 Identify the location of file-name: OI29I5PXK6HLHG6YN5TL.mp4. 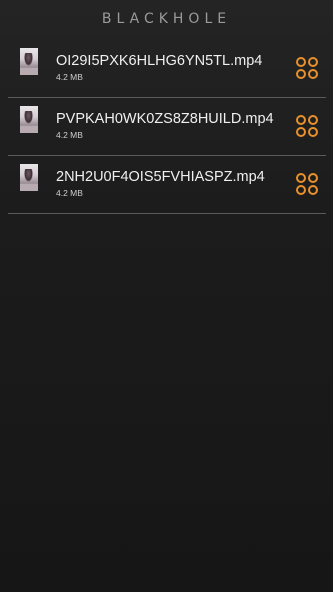
(159, 61).